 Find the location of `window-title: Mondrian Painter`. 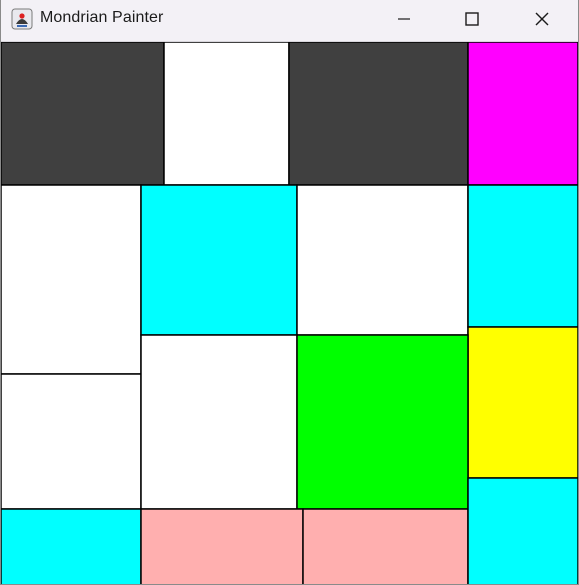

window-title: Mondrian Painter is located at coordinates (102, 17).